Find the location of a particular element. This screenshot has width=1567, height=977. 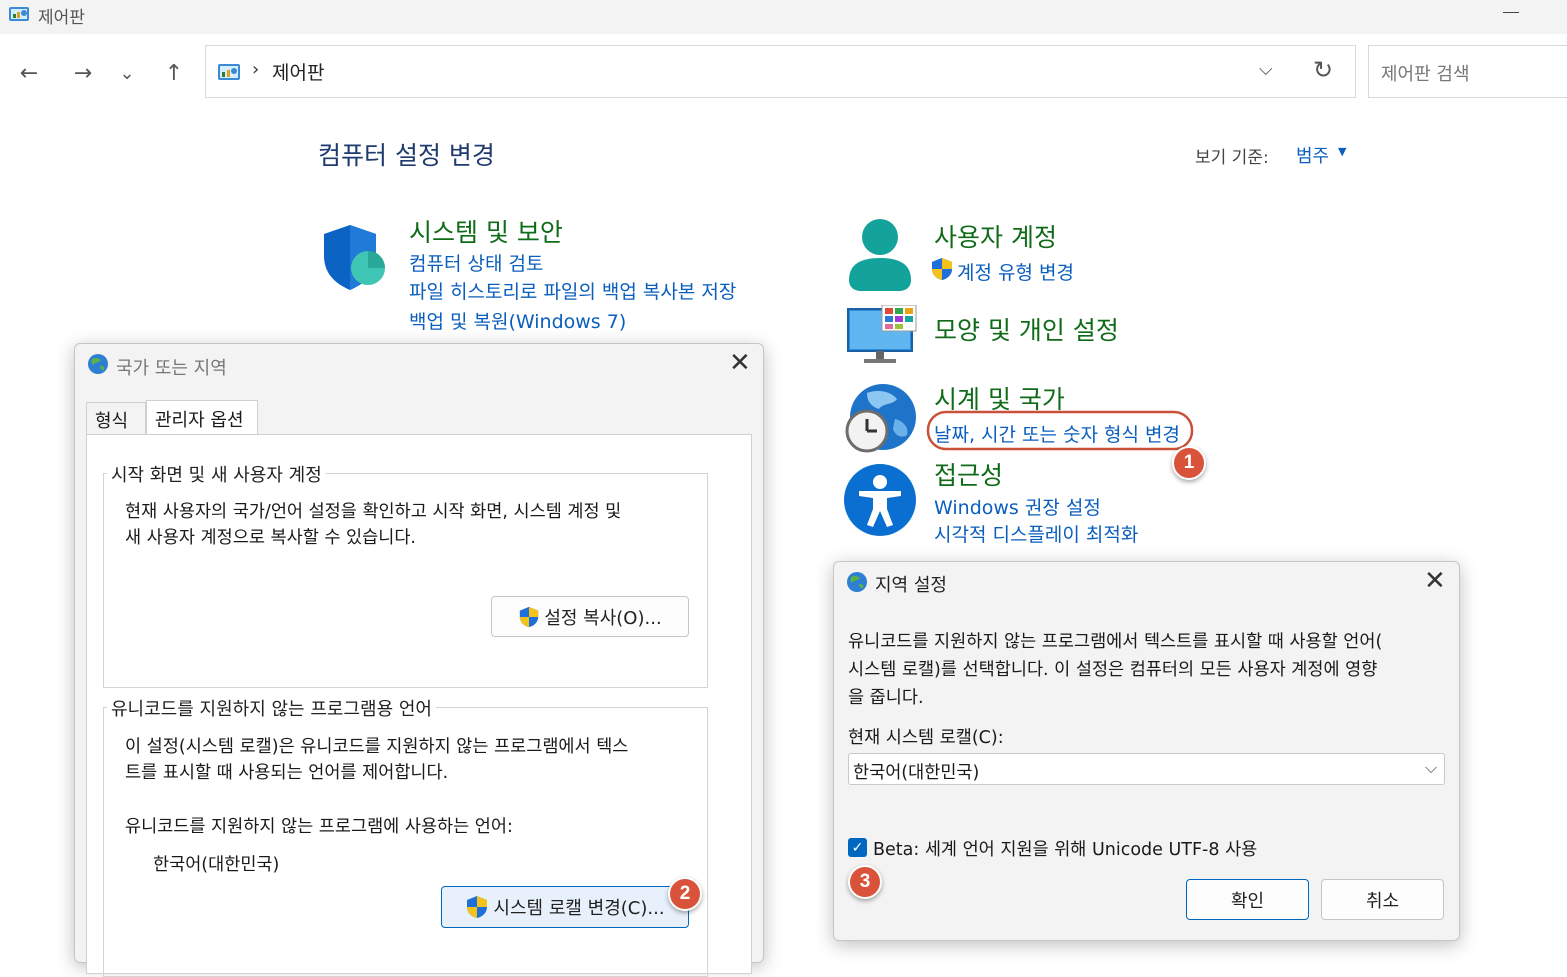

shield-icon is located at coordinates (355, 257).